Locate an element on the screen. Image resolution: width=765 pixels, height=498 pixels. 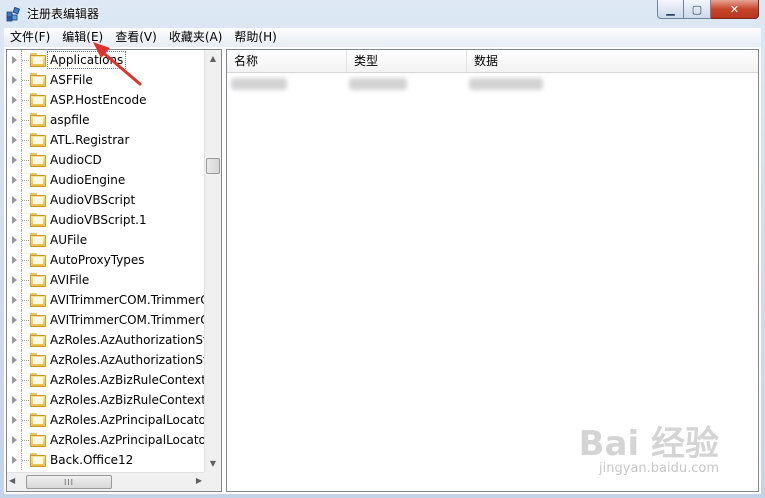
tree-item-label: AudioVBScript is located at coordinates (93, 200).